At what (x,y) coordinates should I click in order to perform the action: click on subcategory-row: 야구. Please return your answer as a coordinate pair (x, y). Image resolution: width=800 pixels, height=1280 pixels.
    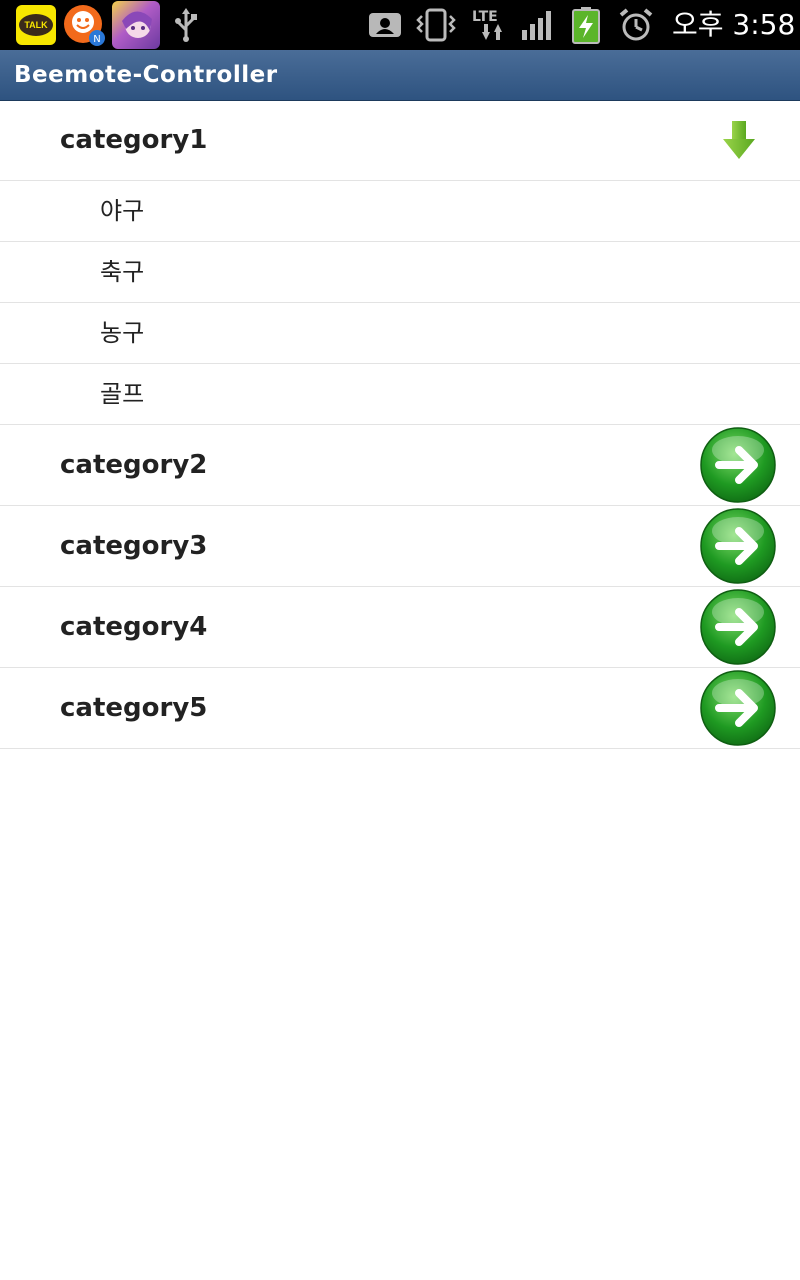
    Looking at the image, I should click on (400, 211).